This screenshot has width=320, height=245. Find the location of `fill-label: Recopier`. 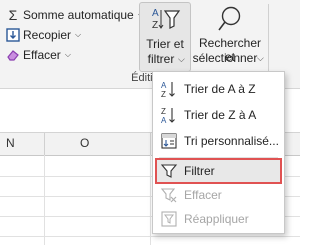

fill-label: Recopier is located at coordinates (47, 35).